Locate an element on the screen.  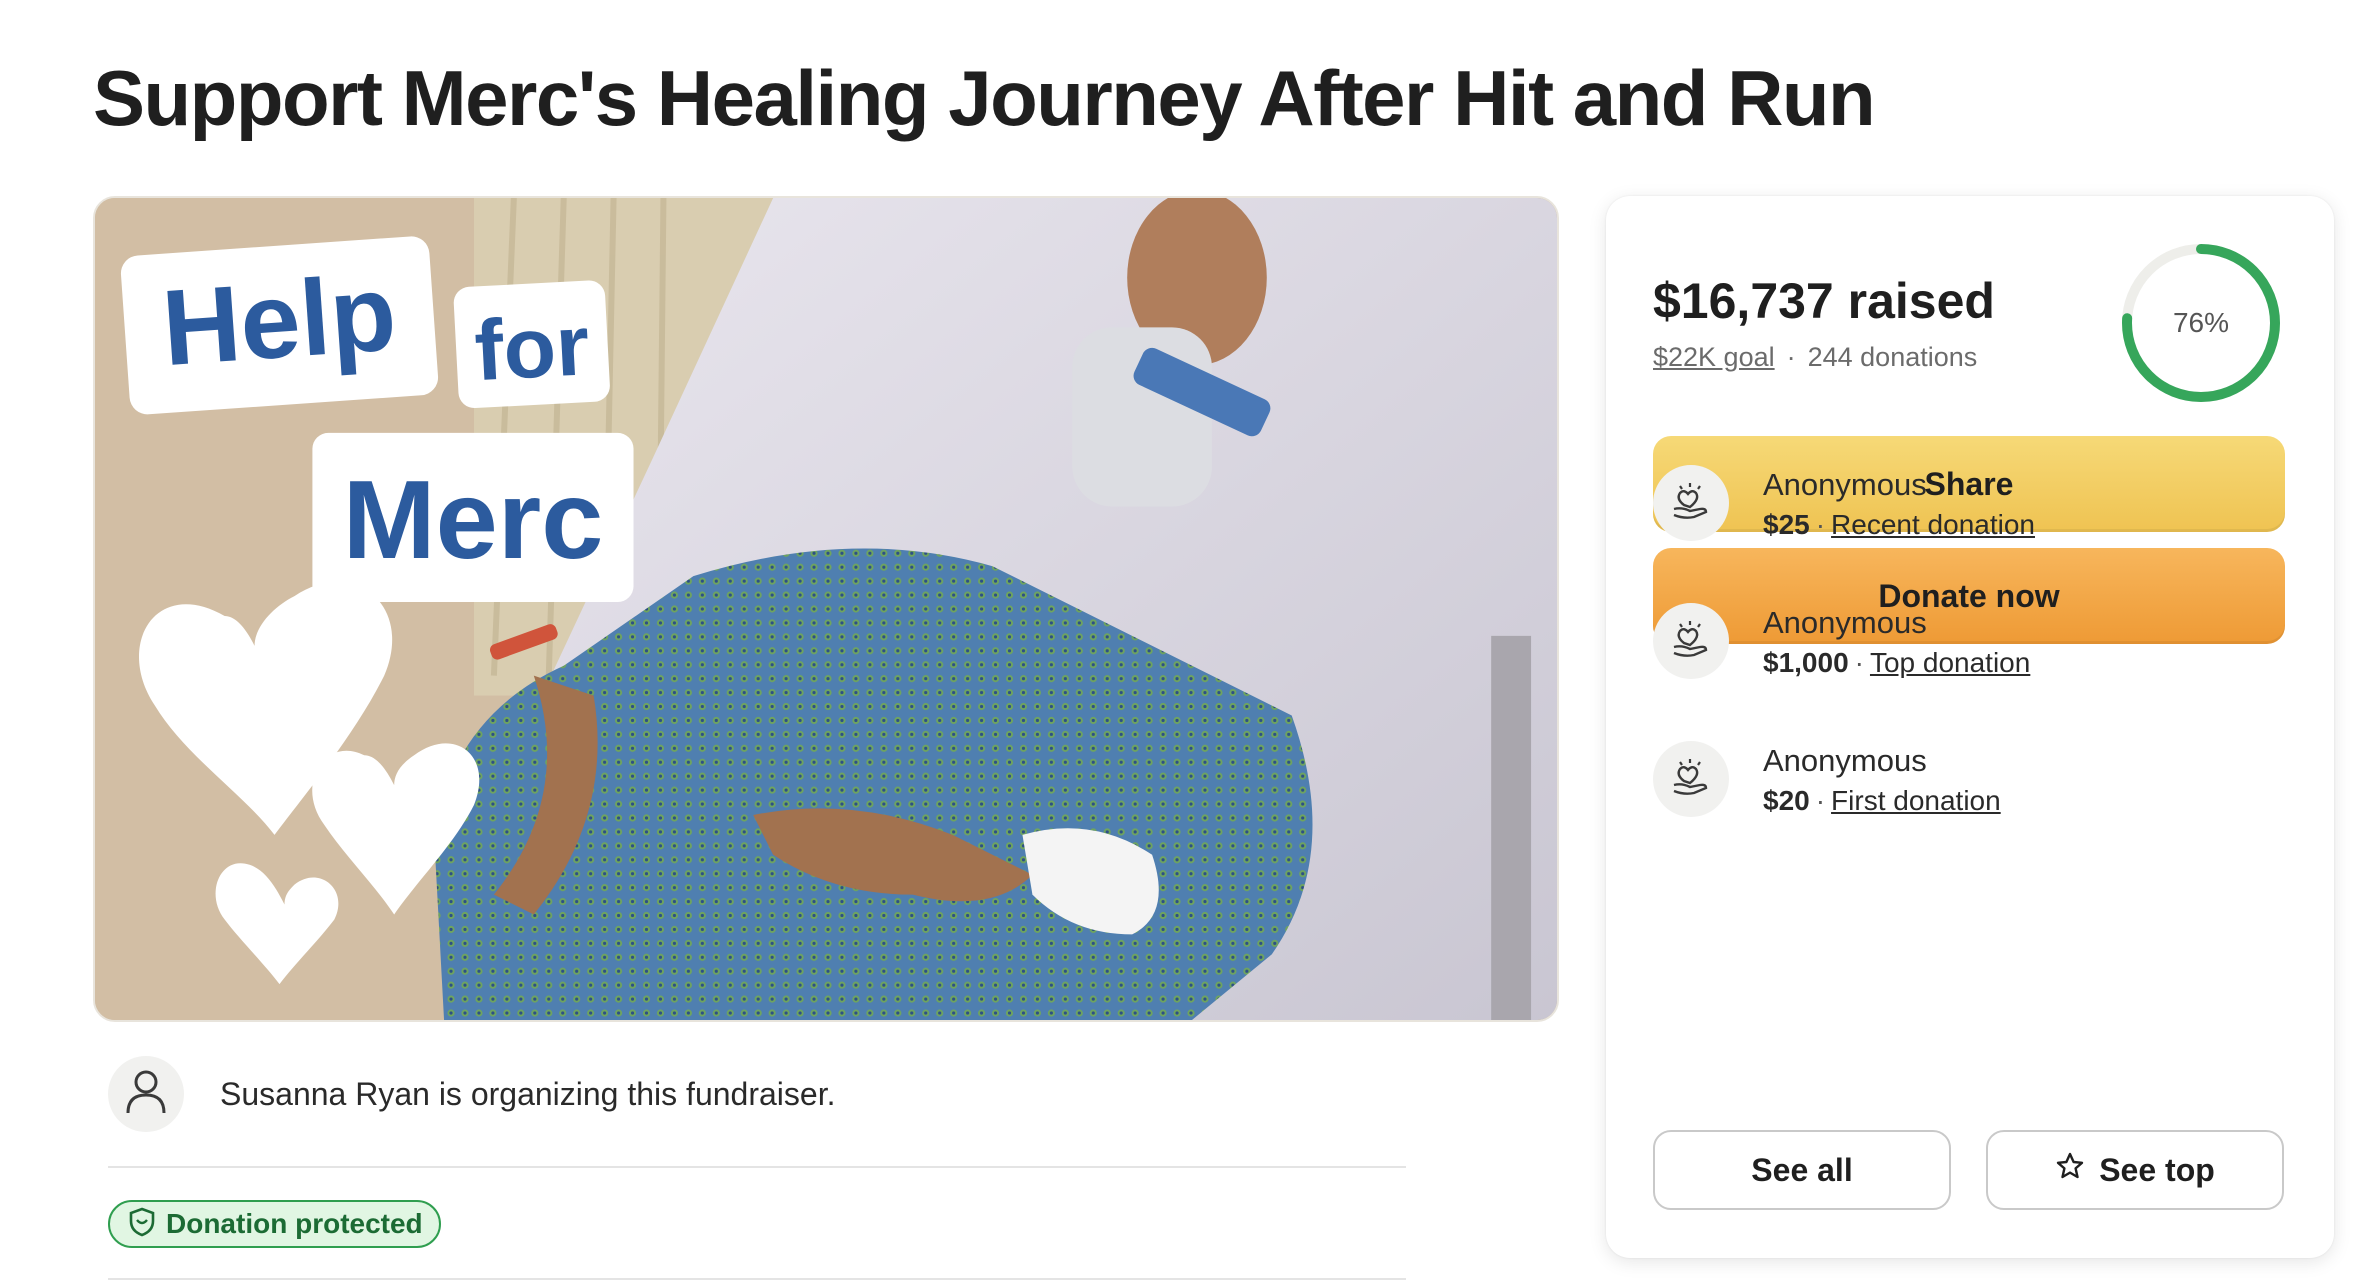
donation-item: Anonymous $25 · Recent donation is located at coordinates (1969, 503).